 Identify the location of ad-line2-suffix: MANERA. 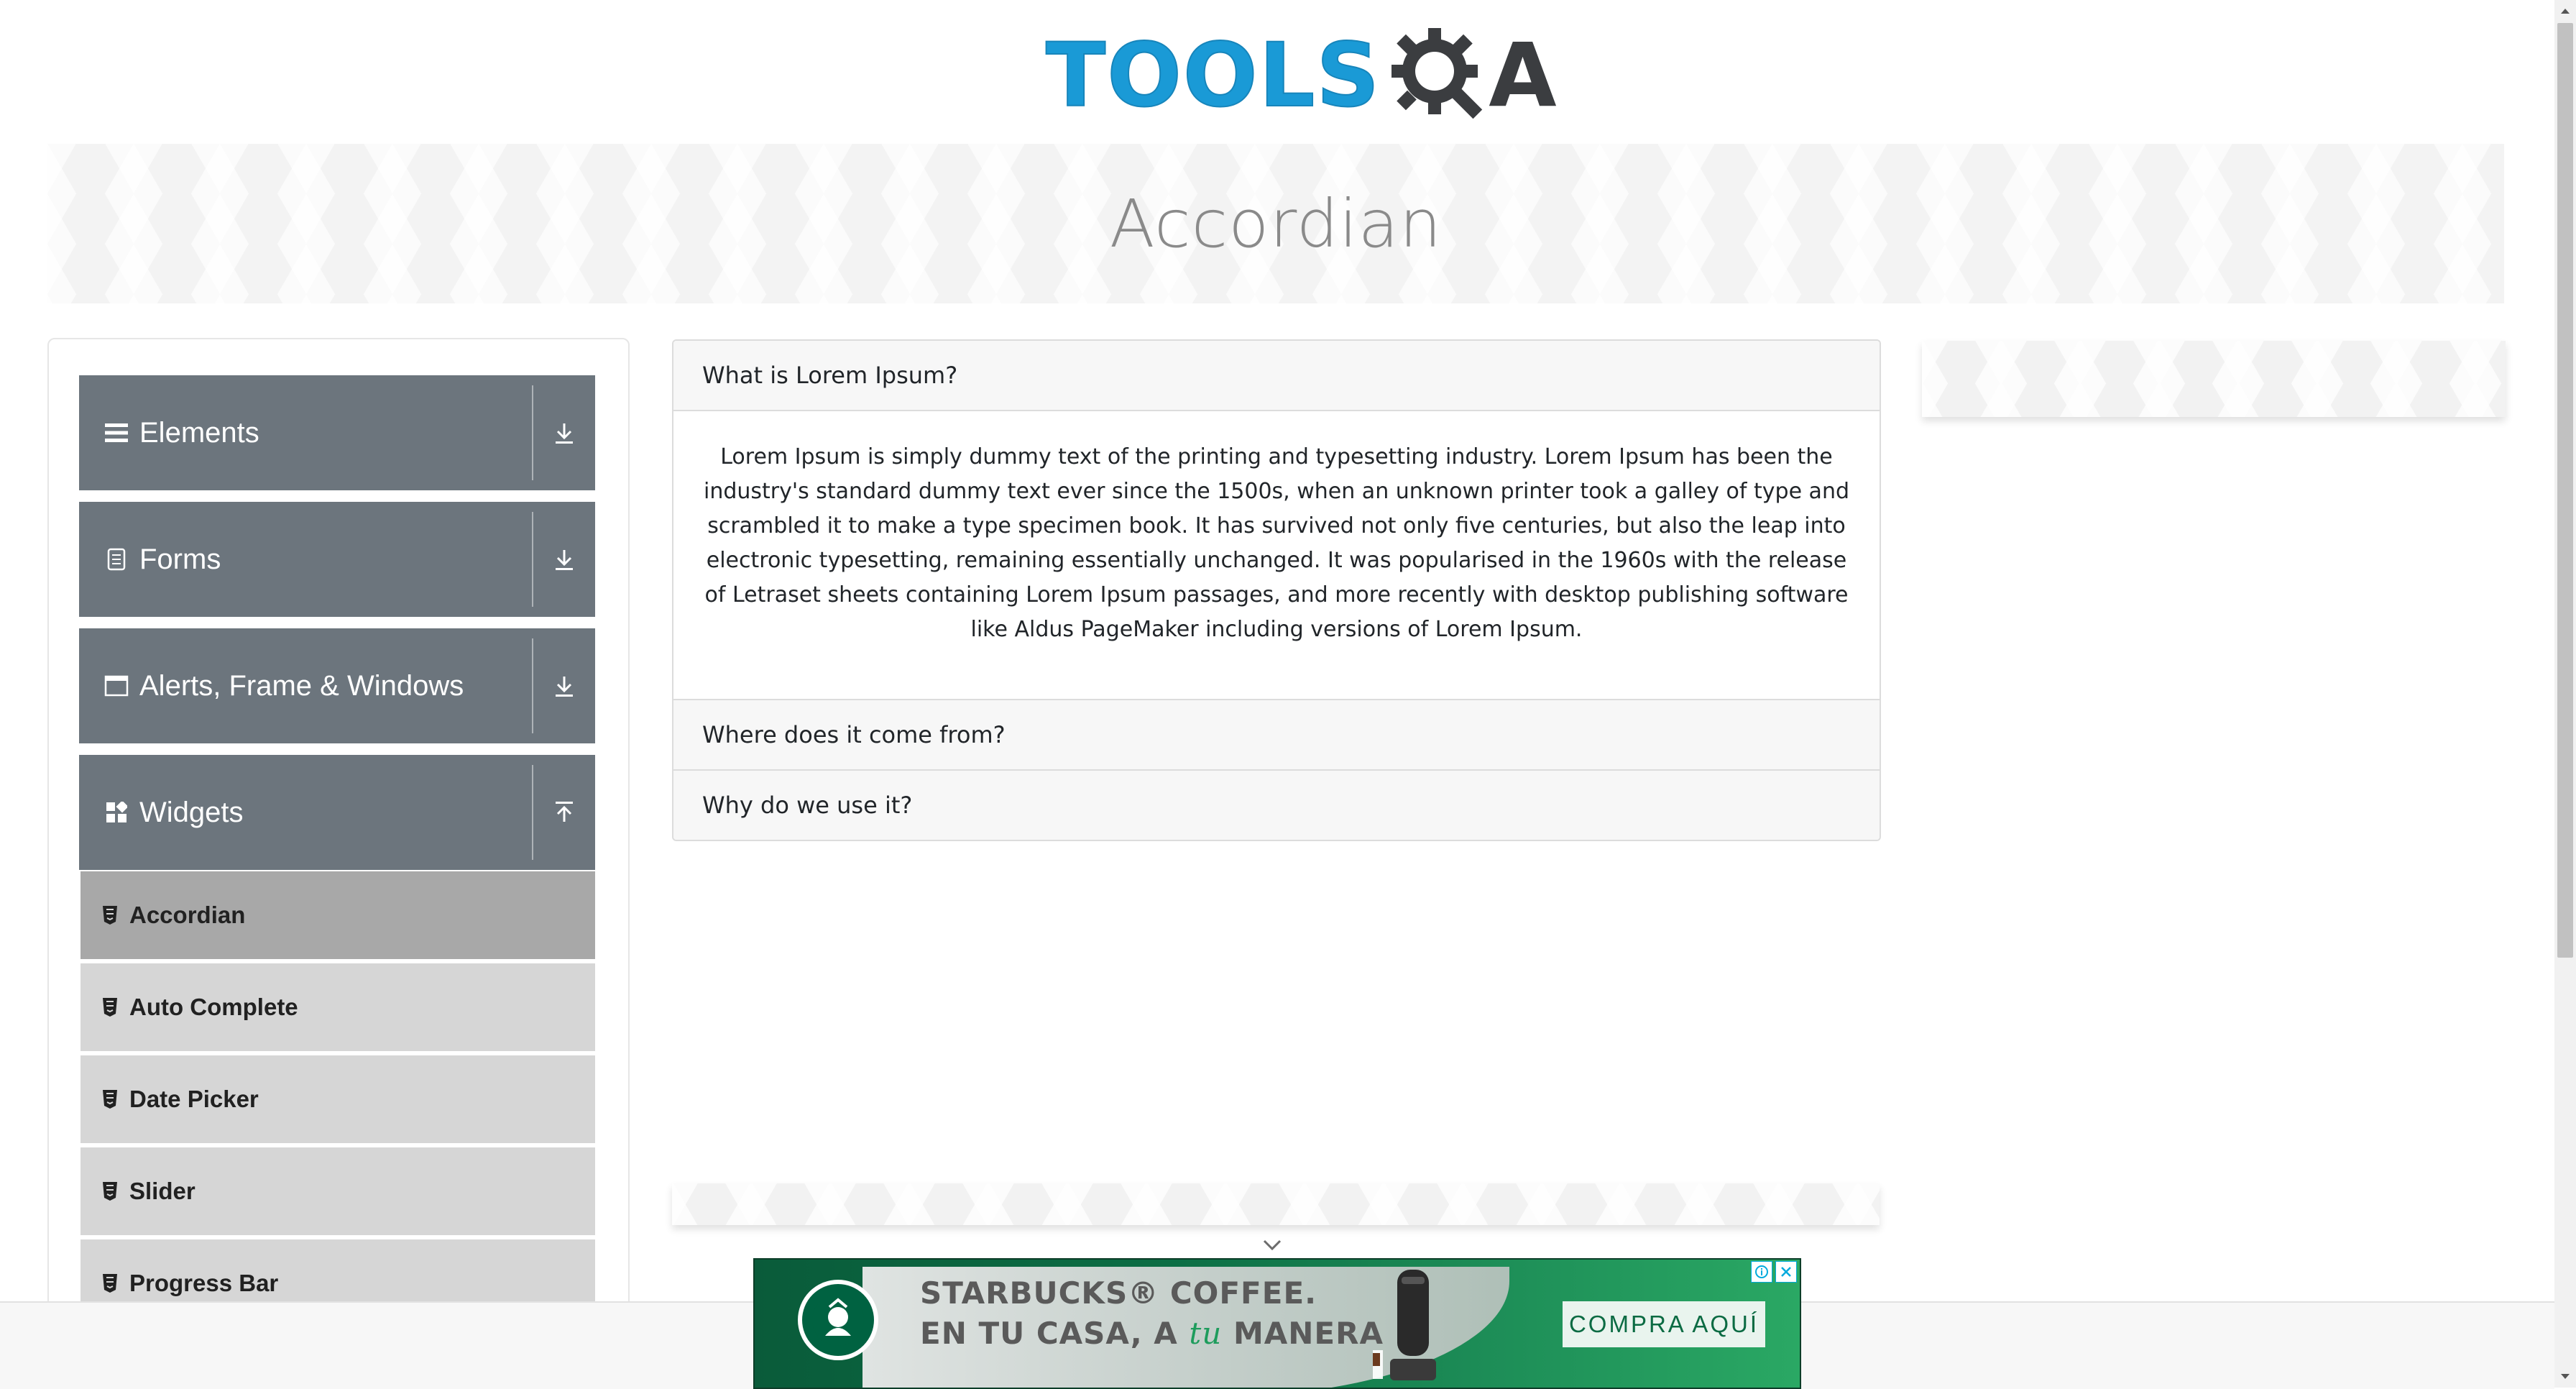
(1303, 1333).